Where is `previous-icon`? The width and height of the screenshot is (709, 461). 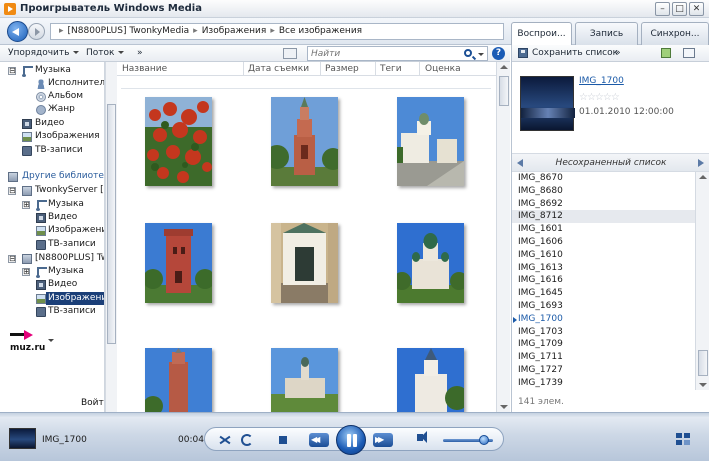
previous-icon is located at coordinates (319, 440).